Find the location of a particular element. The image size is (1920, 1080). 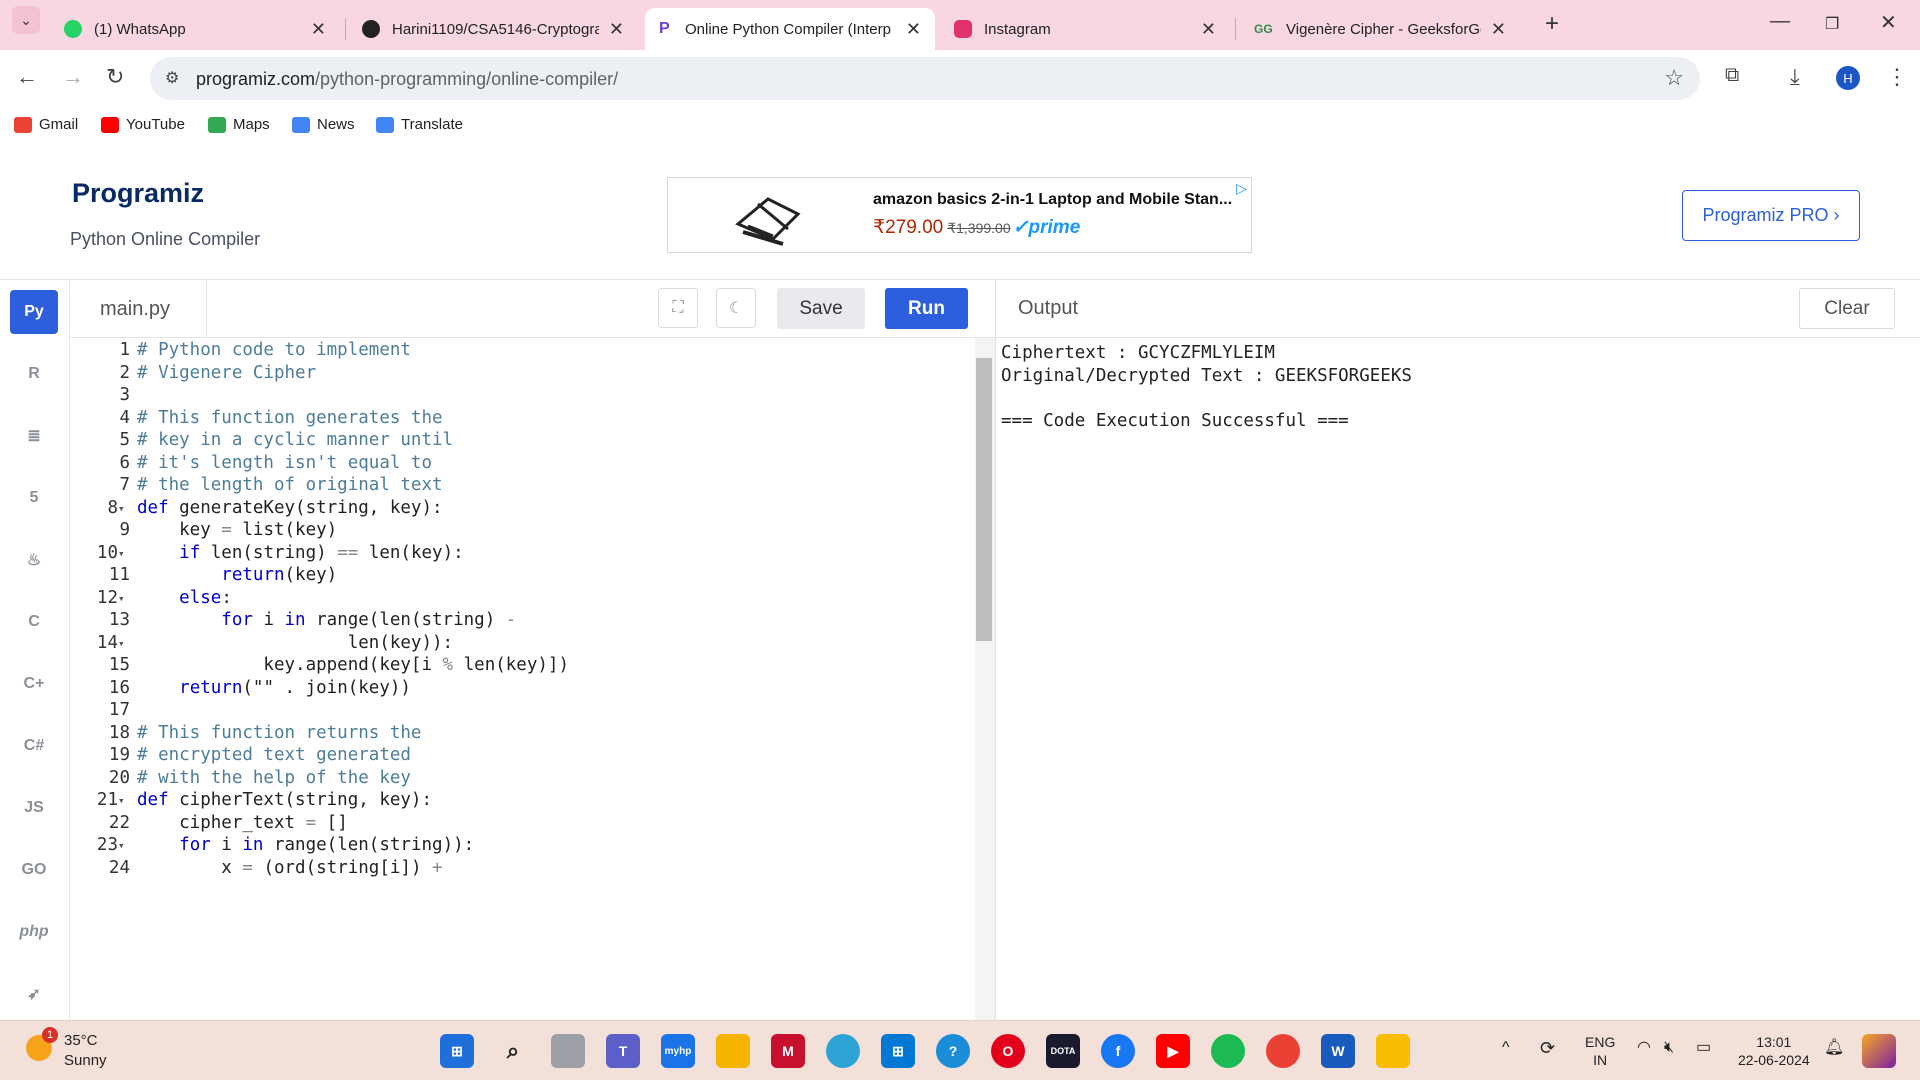

language-indicator: ENG IN is located at coordinates (1600, 1051).